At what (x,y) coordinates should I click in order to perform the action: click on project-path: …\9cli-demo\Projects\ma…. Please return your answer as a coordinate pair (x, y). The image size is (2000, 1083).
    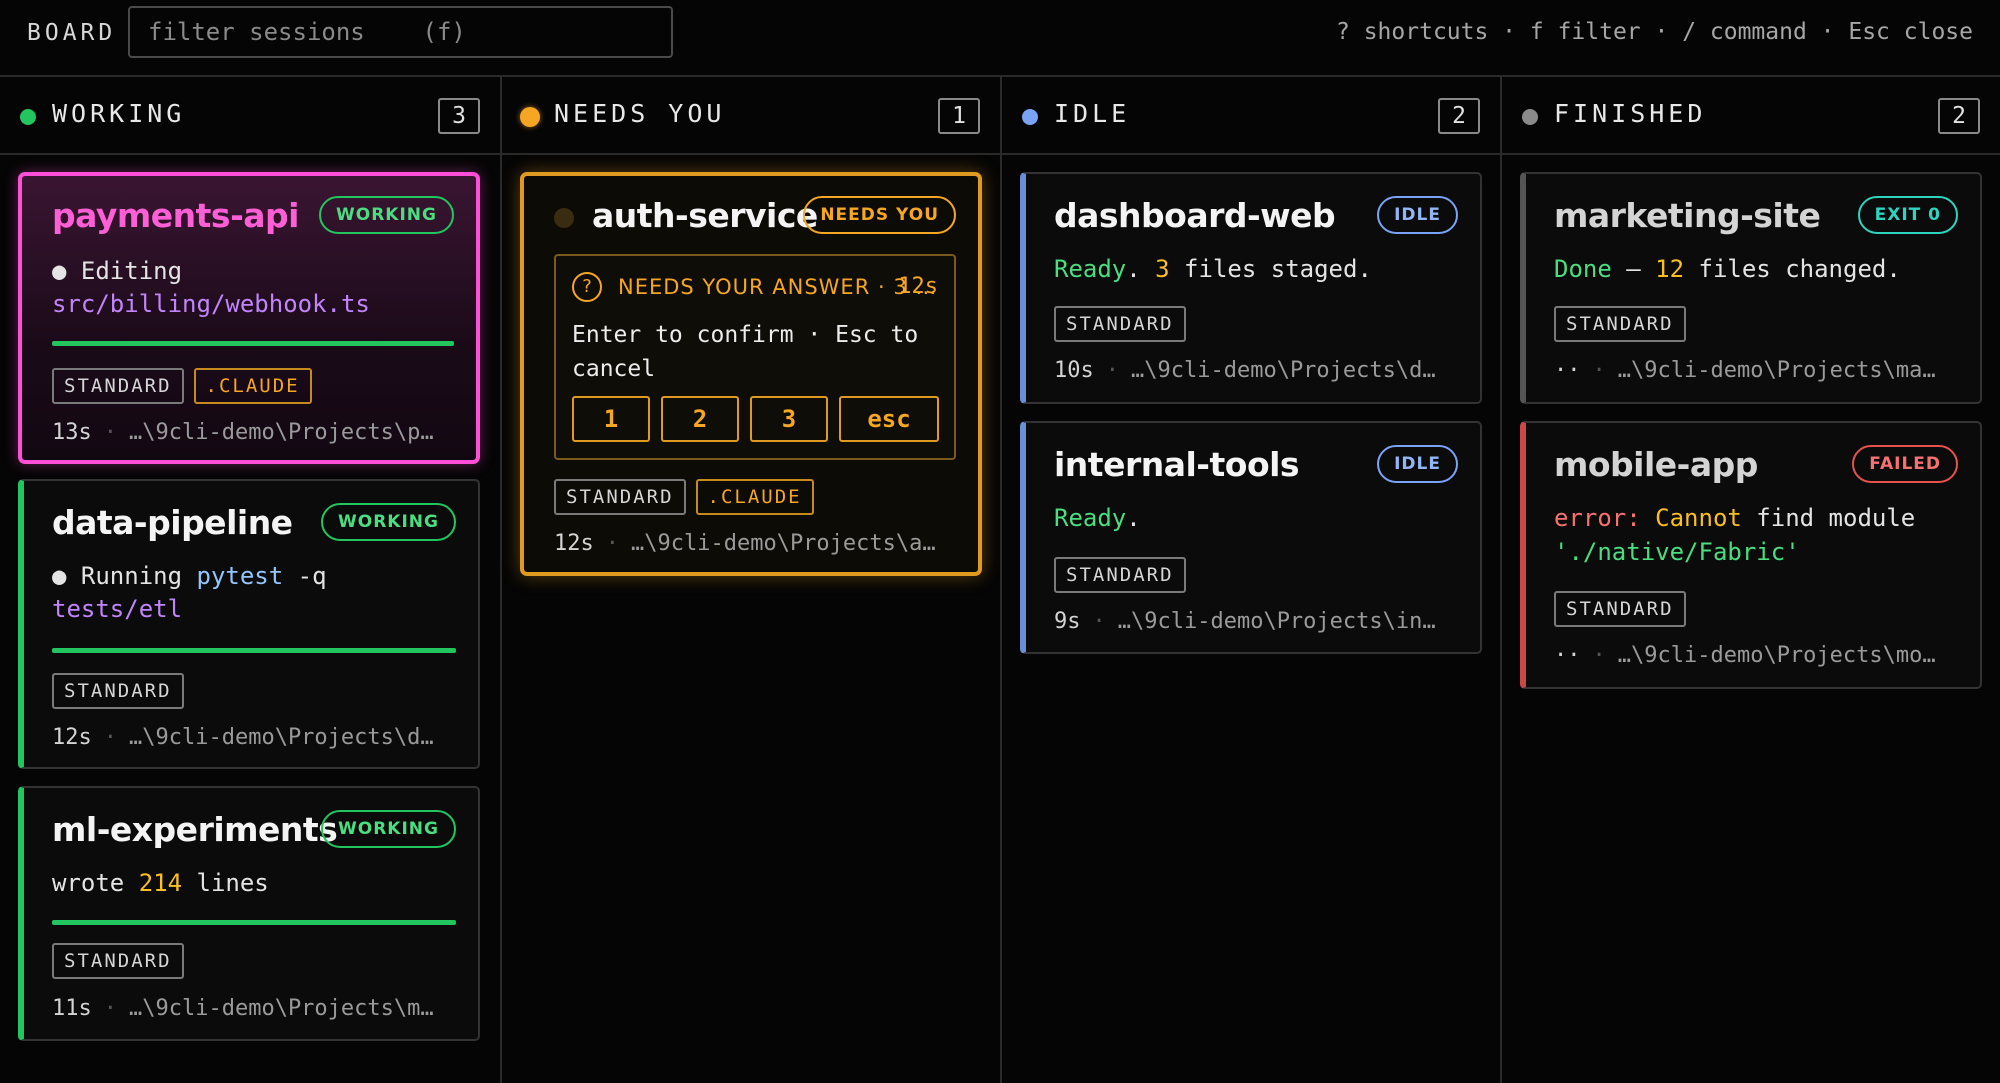
    Looking at the image, I should click on (1776, 370).